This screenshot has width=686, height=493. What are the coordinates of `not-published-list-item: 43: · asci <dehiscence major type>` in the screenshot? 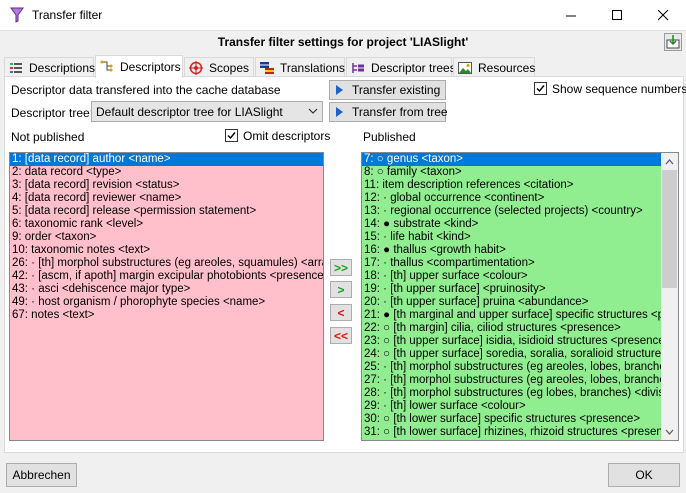 It's located at (166, 289).